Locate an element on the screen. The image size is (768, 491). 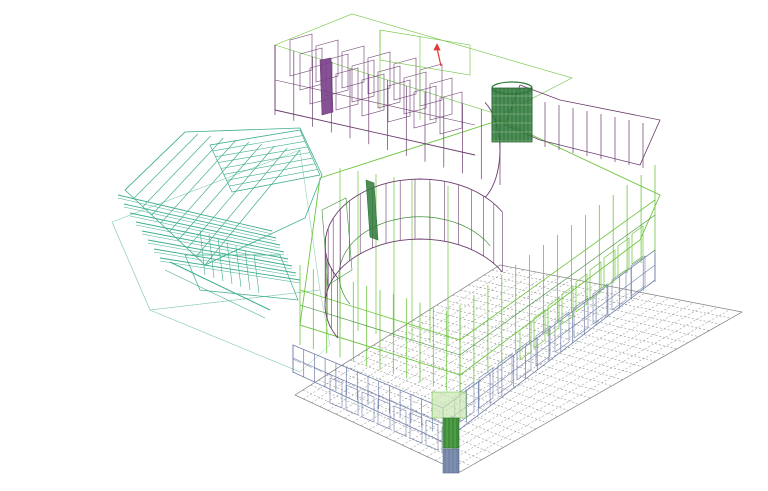
cylinder-tower is located at coordinates (512, 112).